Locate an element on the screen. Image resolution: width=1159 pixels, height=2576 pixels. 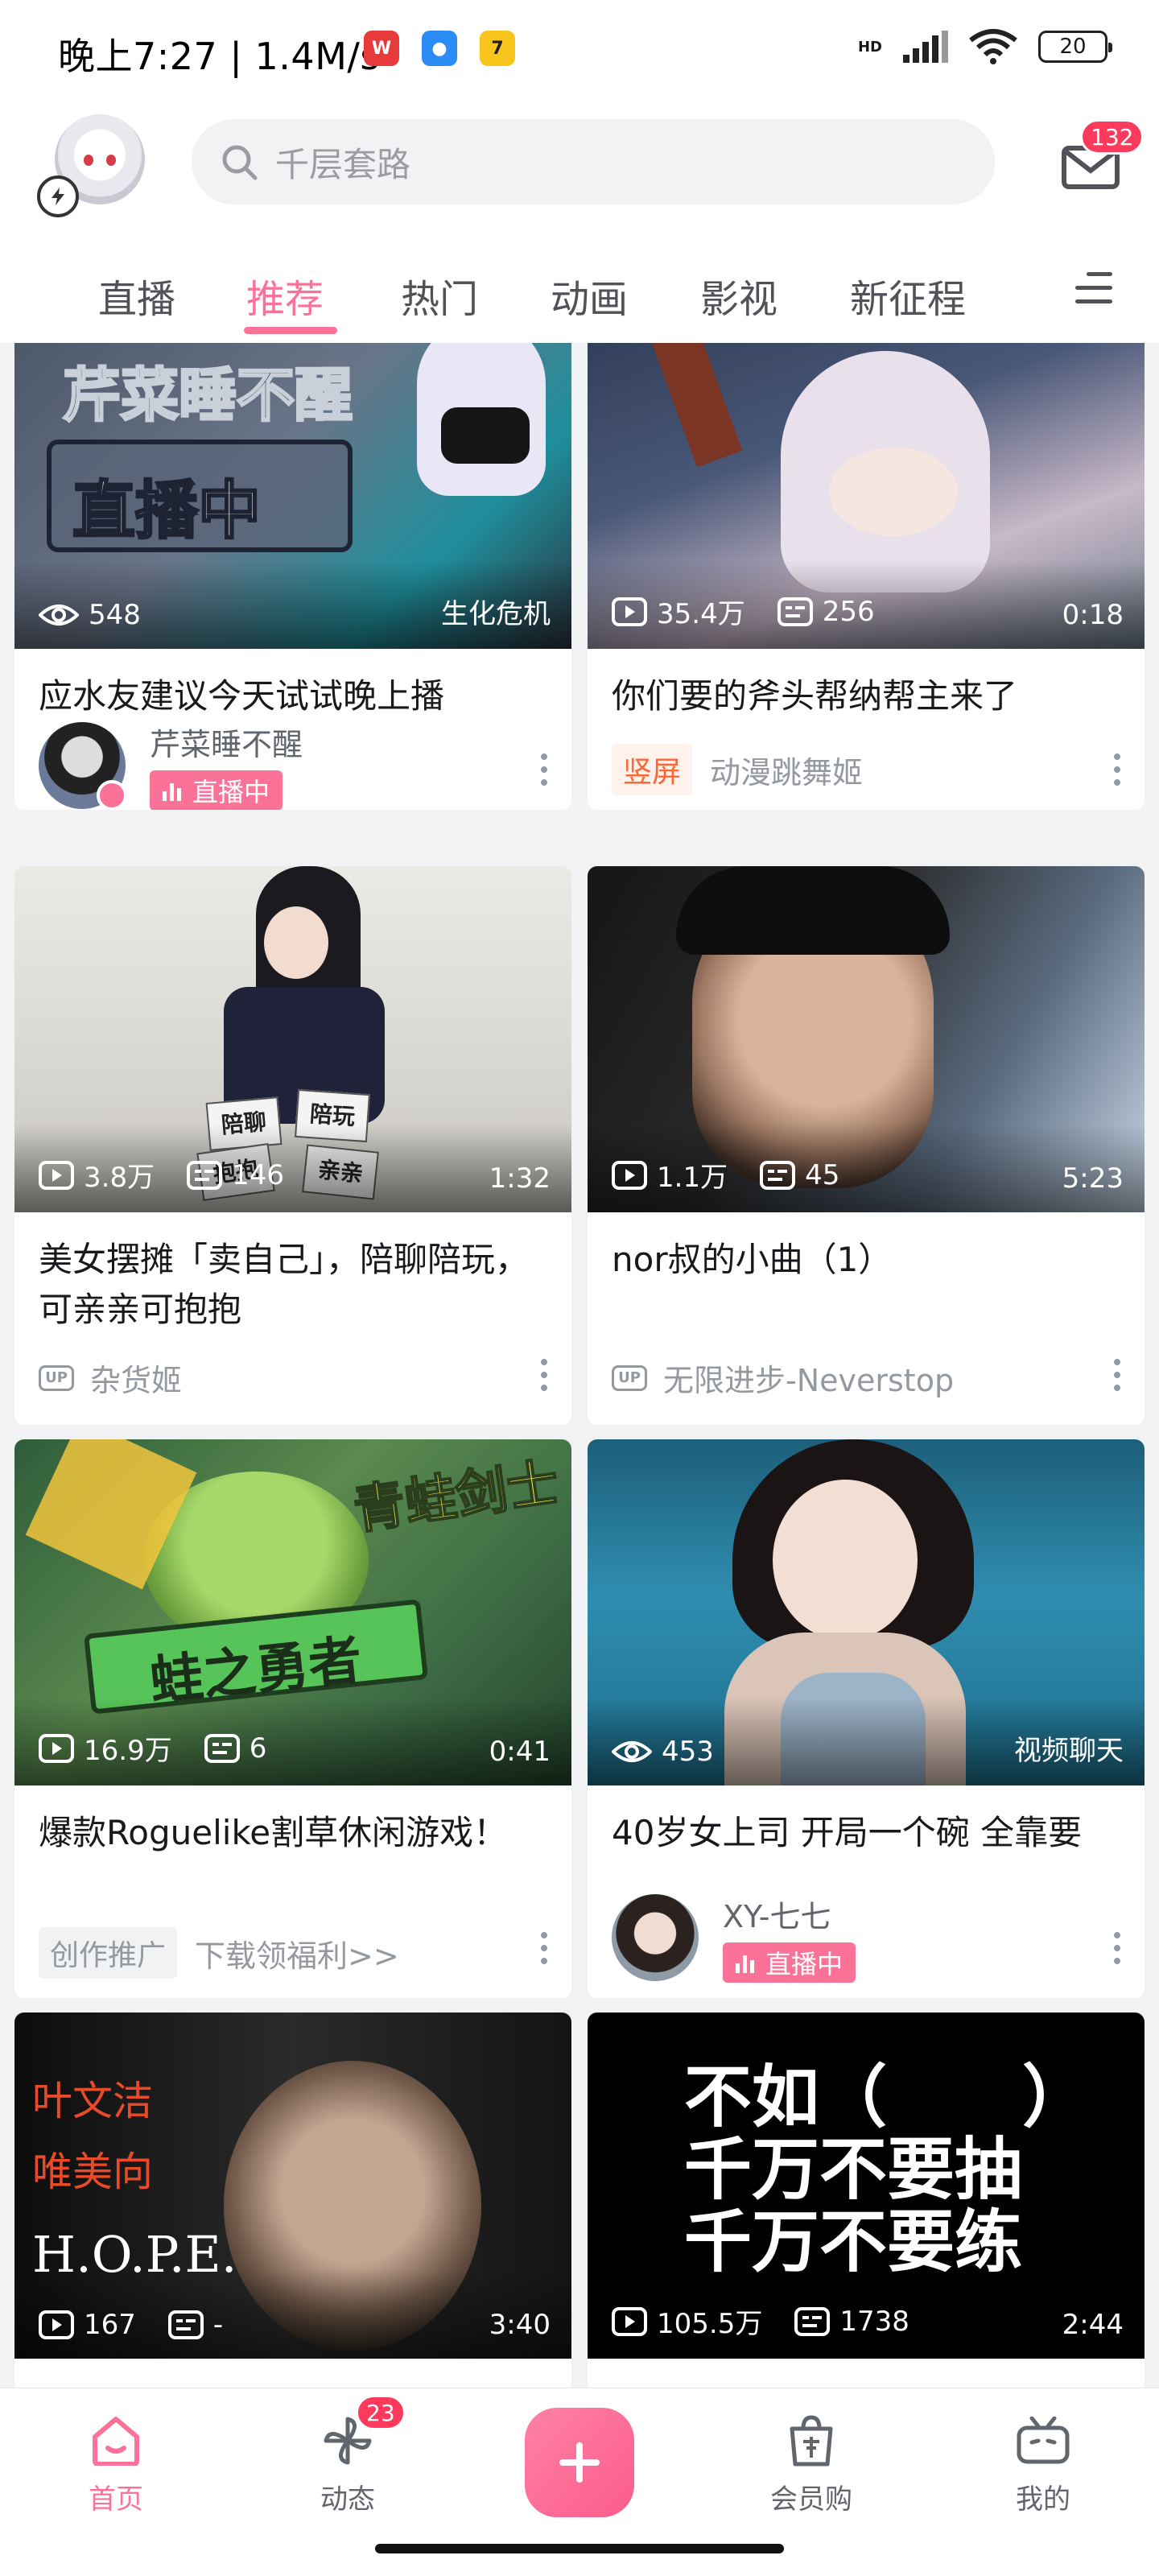
danmaku-count: 1738 is located at coordinates (851, 2322).